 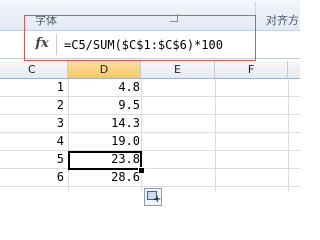 I want to click on autofill-options-icon: +, so click(x=153, y=197).